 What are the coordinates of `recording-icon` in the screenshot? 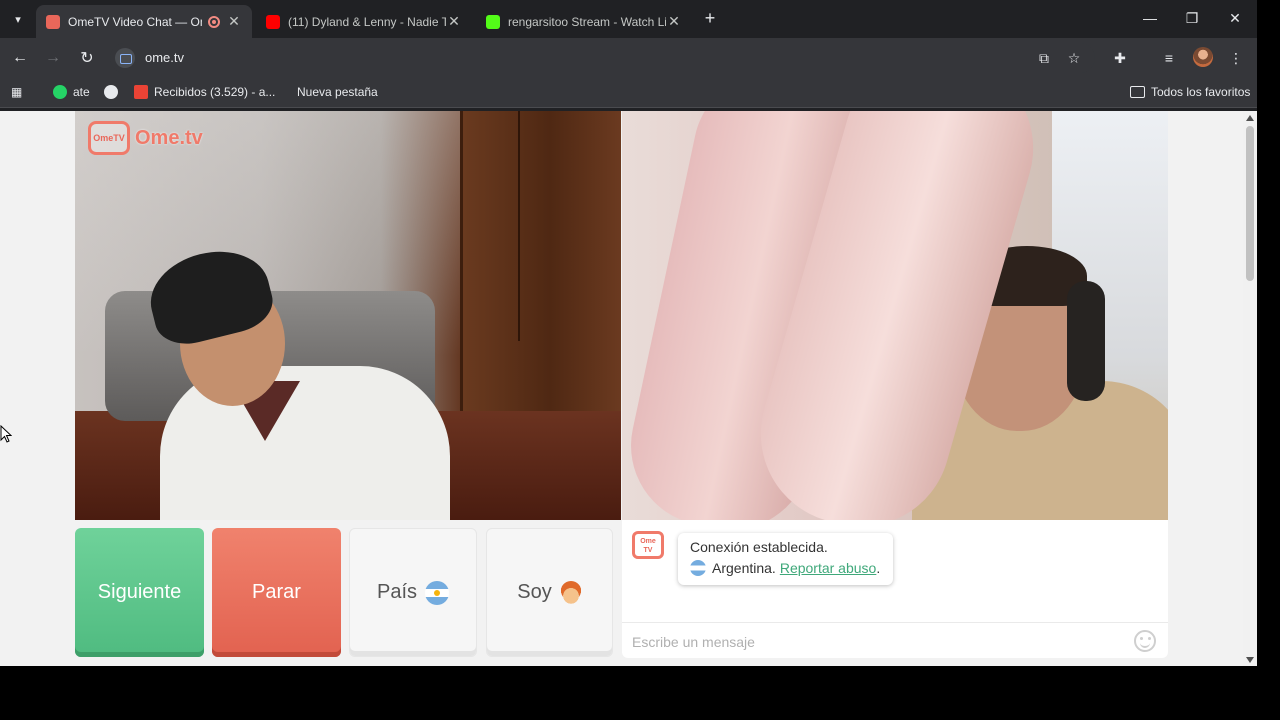 It's located at (214, 21).